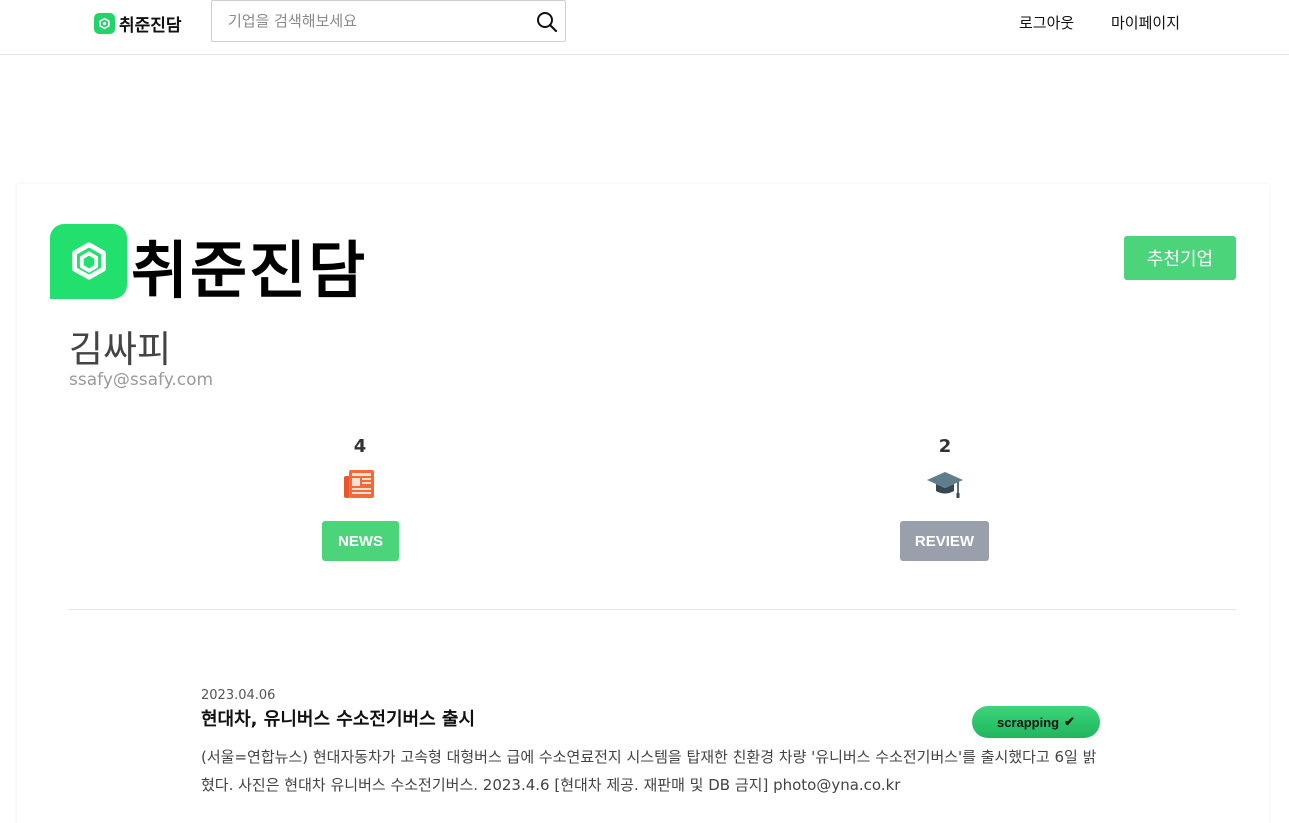 The height and width of the screenshot is (823, 1289). Describe the element at coordinates (360, 541) in the screenshot. I see `news-tab-button: NEWS` at that location.